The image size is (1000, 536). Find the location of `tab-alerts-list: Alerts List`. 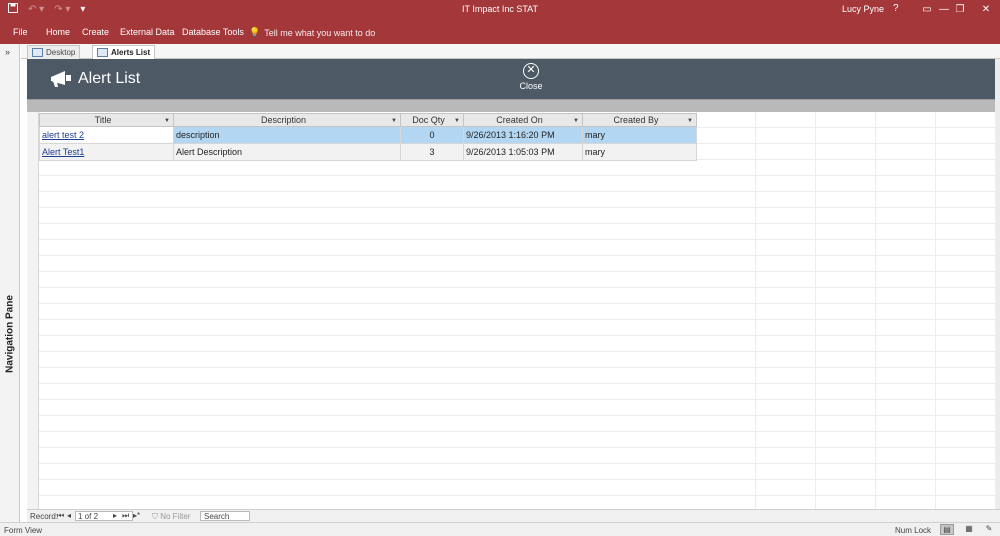

tab-alerts-list: Alerts List is located at coordinates (124, 52).